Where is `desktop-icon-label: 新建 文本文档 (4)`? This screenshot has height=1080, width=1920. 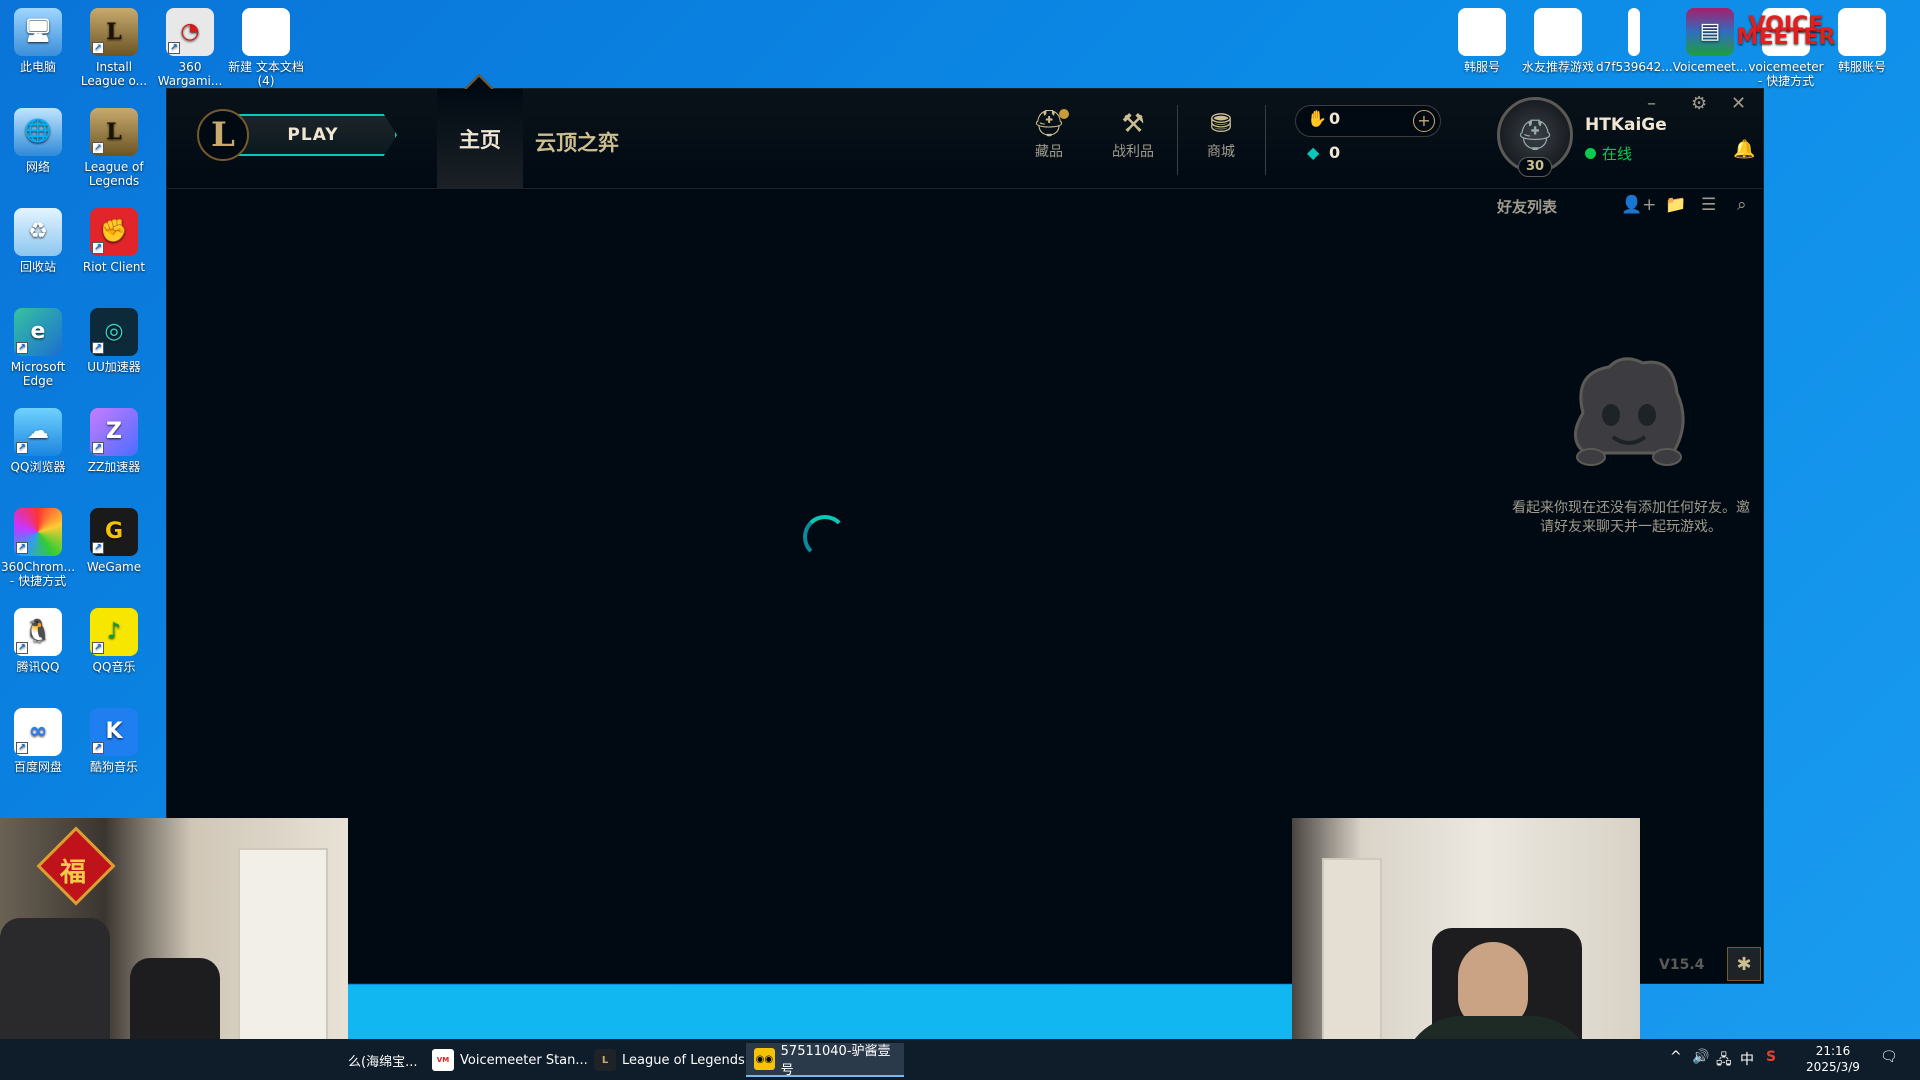 desktop-icon-label: 新建 文本文档 (4) is located at coordinates (266, 74).